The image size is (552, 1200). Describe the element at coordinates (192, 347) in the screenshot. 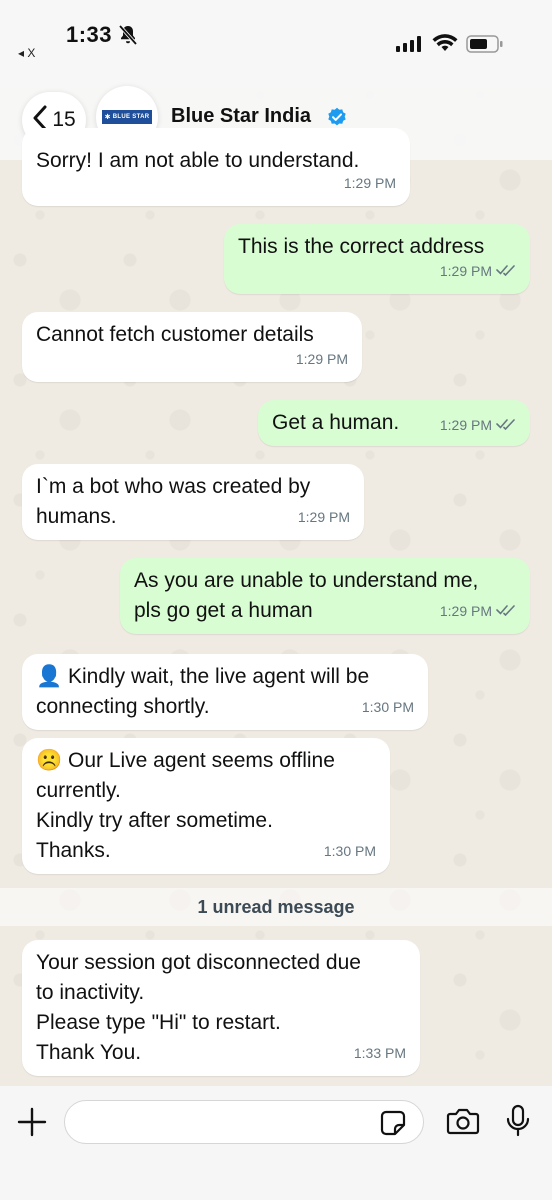

I see `message-incoming: Cannot fetch customer details 1:29 PM` at that location.